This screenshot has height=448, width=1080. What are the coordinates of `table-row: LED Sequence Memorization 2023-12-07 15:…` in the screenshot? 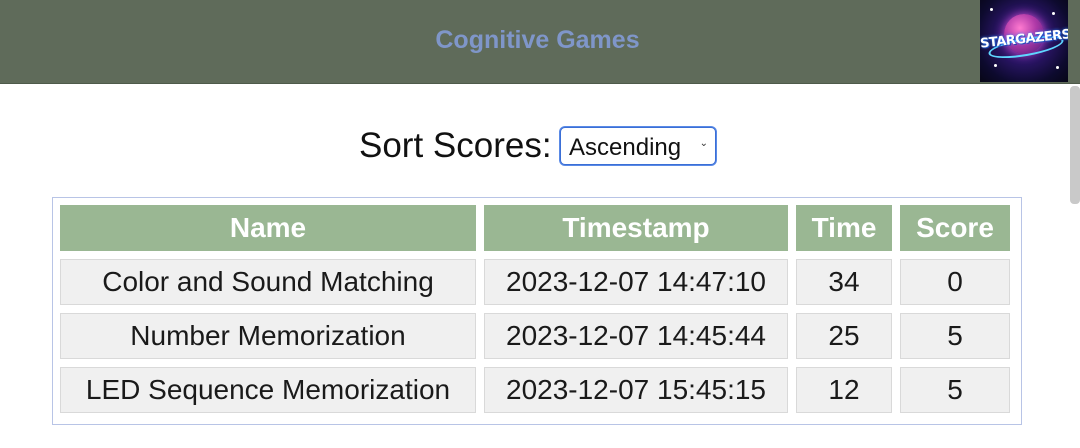 It's located at (535, 390).